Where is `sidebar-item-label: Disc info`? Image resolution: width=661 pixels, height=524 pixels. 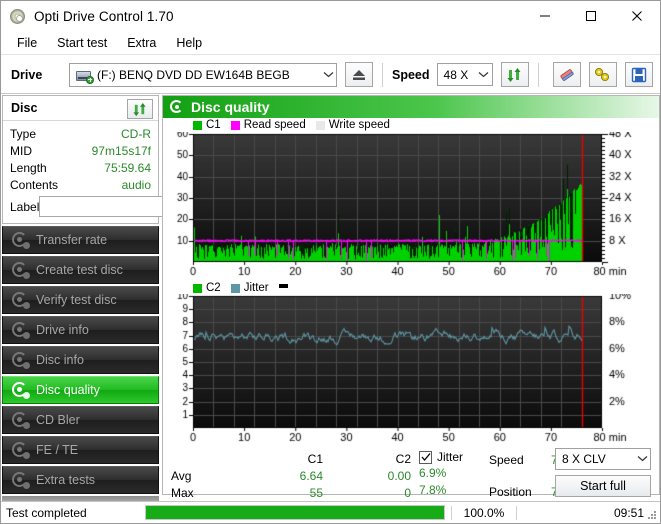
sidebar-item-label: Disc info is located at coordinates (60, 360).